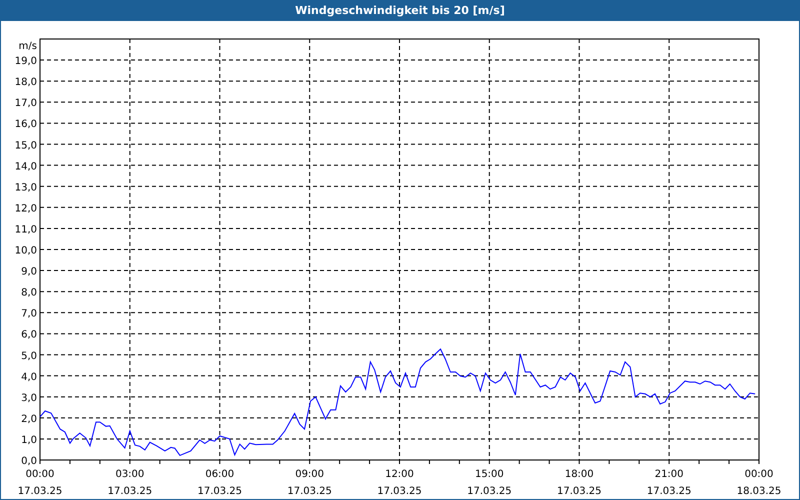  I want to click on y-tick-label: 0,0, so click(29, 461).